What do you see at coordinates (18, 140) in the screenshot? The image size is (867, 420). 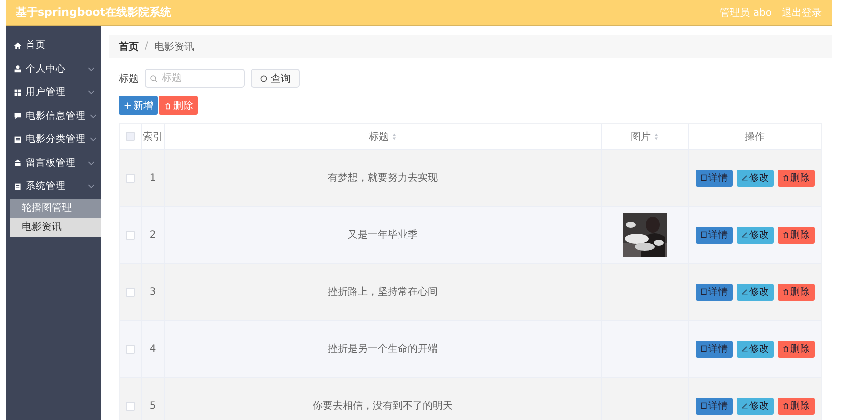 I see `list-icon` at bounding box center [18, 140].